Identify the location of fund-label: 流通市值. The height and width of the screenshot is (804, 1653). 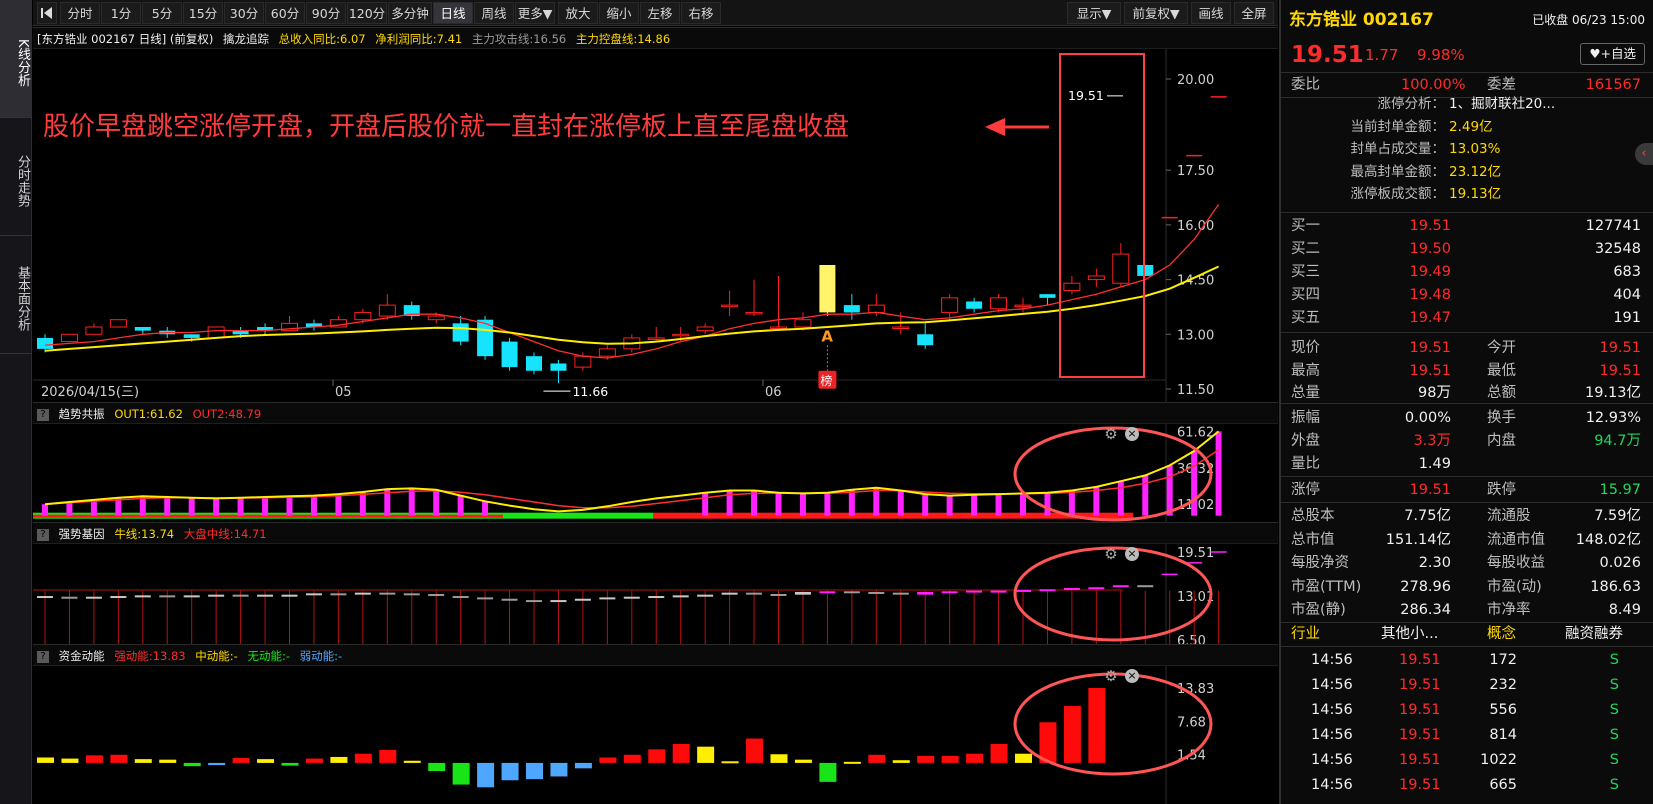
(1516, 539).